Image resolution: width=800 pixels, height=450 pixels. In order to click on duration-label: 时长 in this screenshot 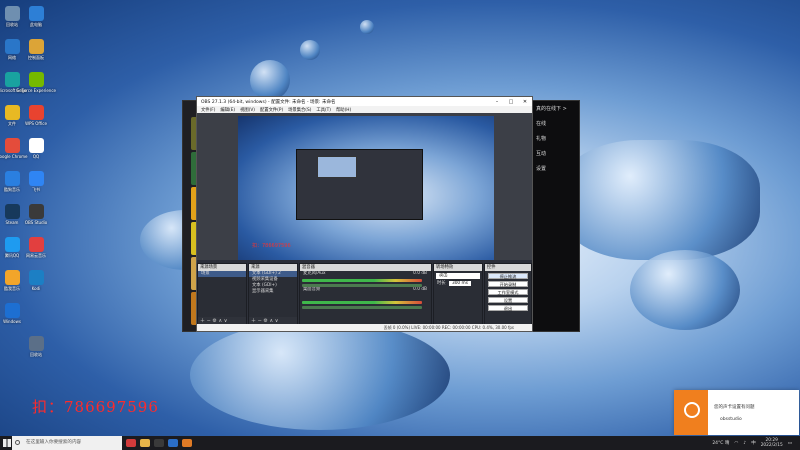, I will do `click(441, 283)`.